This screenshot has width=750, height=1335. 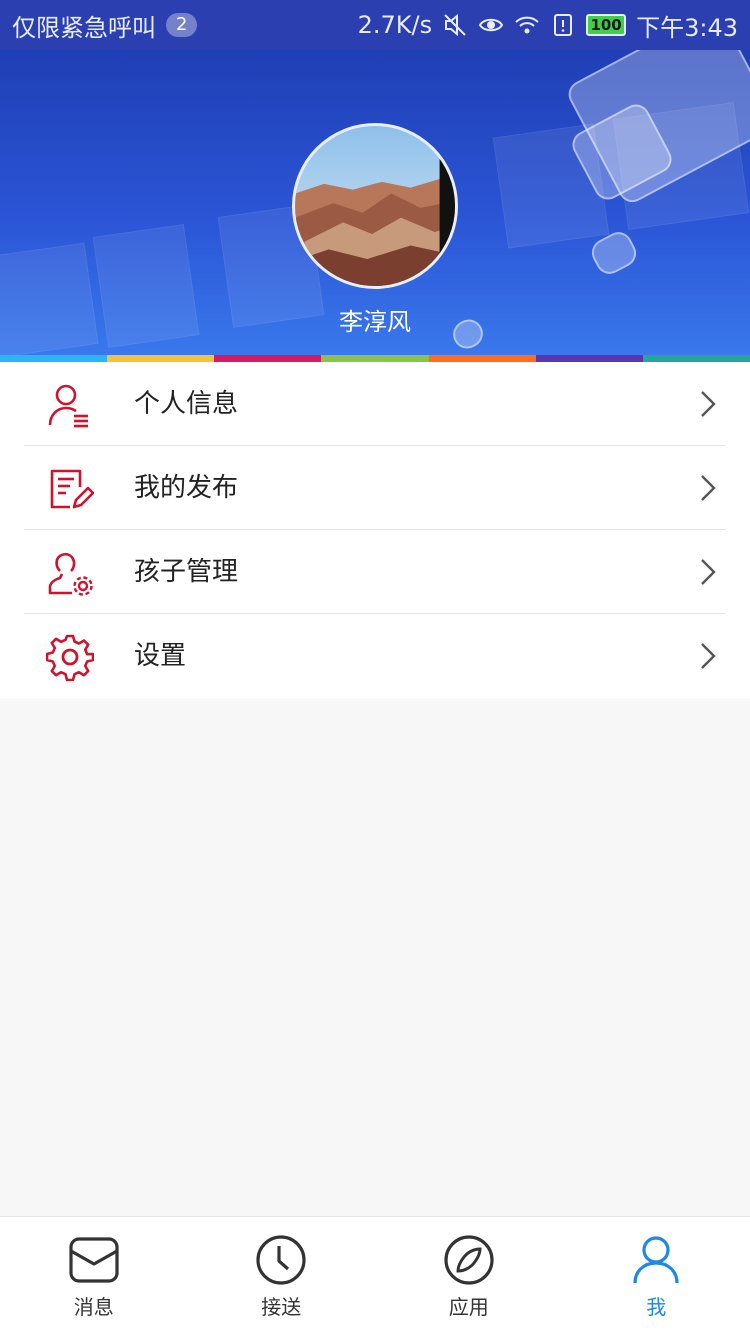 I want to click on bottom-tab-bar: 消息 接送 应用 我, so click(x=375, y=1275).